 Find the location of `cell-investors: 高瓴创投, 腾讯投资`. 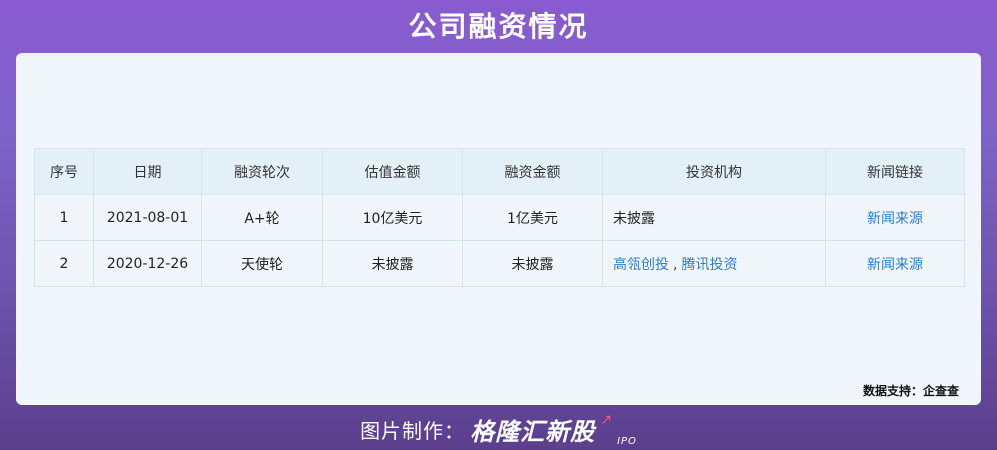

cell-investors: 高瓴创投, 腾讯投资 is located at coordinates (714, 263).